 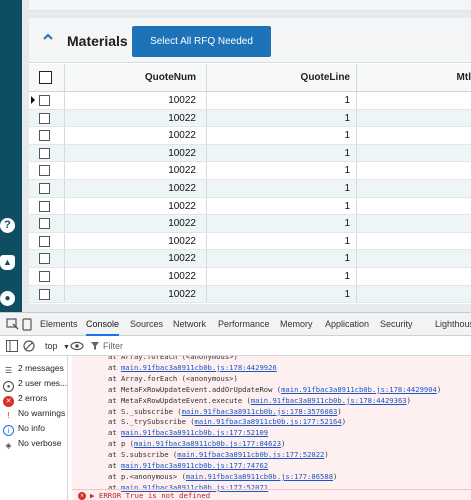 I want to click on clear-console-icon, so click(x=29, y=346).